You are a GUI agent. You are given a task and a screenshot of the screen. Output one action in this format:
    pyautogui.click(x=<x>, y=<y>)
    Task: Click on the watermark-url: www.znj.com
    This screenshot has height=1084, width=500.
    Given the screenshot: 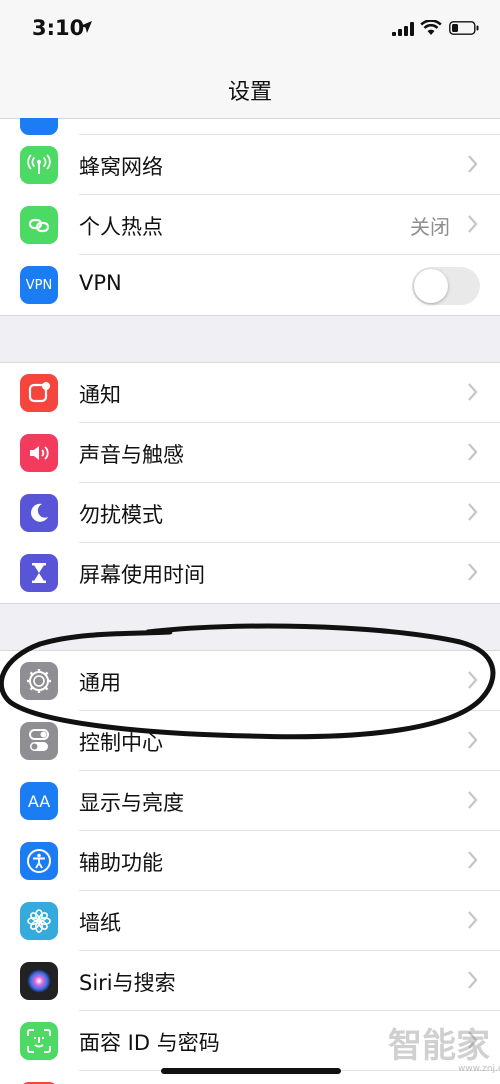 What is the action you would take?
    pyautogui.click(x=479, y=1069)
    